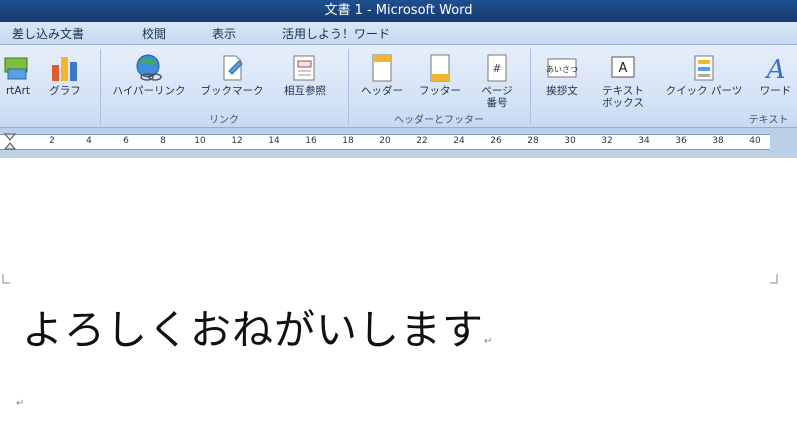 The height and width of the screenshot is (422, 797). Describe the element at coordinates (274, 141) in the screenshot. I see `ruler-tick: 14` at that location.